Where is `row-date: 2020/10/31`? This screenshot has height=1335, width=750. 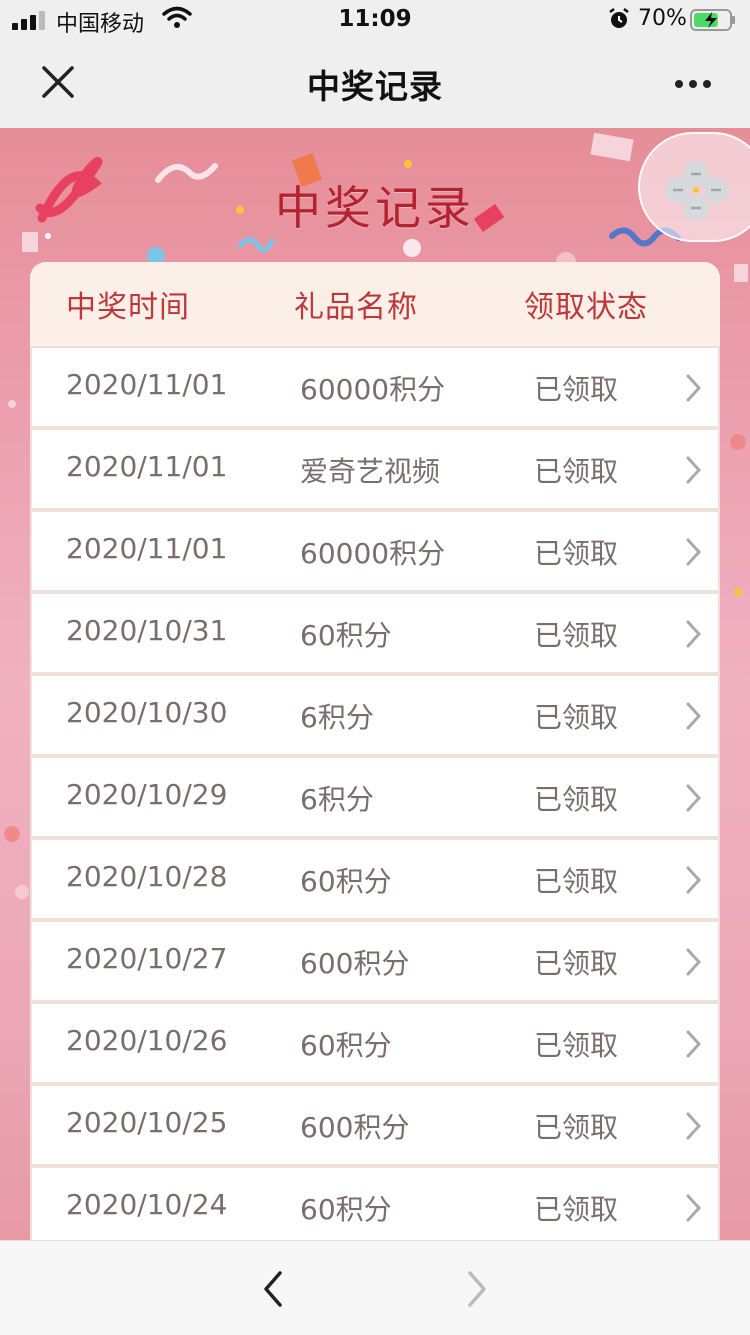 row-date: 2020/10/31 is located at coordinates (147, 630).